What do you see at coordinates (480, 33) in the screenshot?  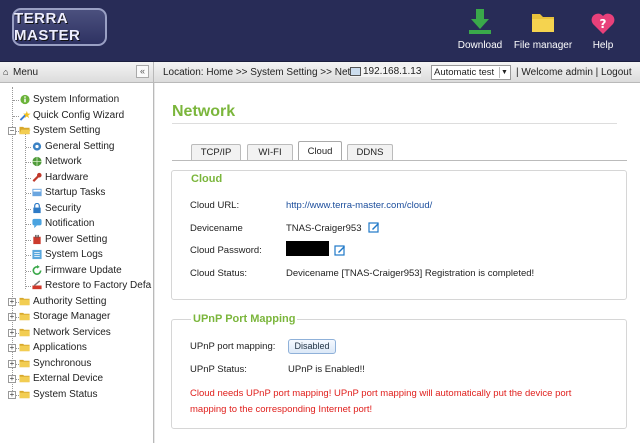 I see `download-button: Download` at bounding box center [480, 33].